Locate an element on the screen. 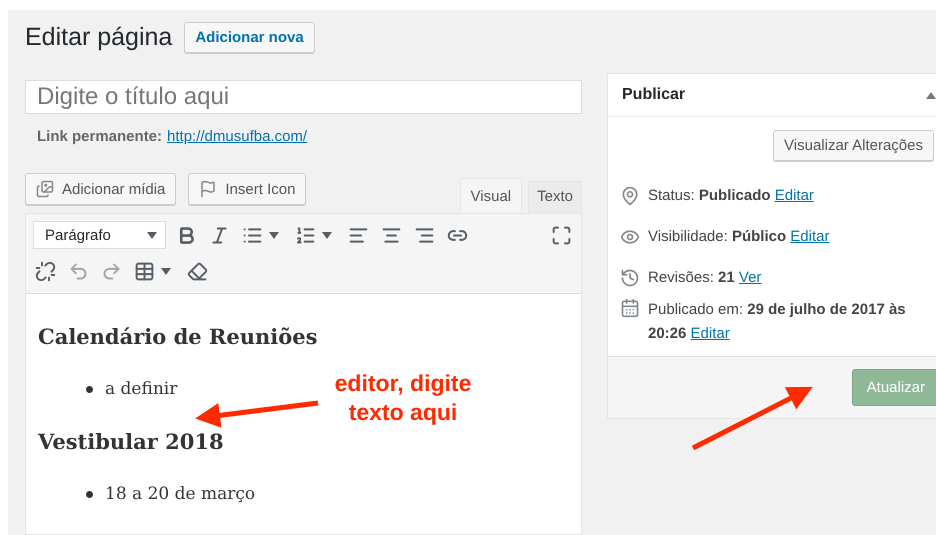 This screenshot has height=535, width=936. publish-info-text: Publicado em: 29 de julho de 2017 às 20:26 Editar is located at coordinates (777, 322).